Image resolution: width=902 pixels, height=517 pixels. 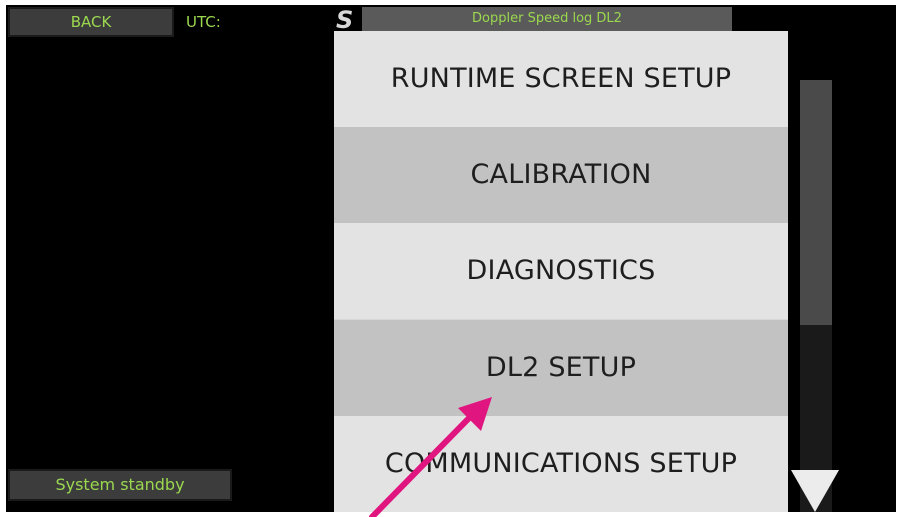 What do you see at coordinates (815, 490) in the screenshot?
I see `triangle-down-icon` at bounding box center [815, 490].